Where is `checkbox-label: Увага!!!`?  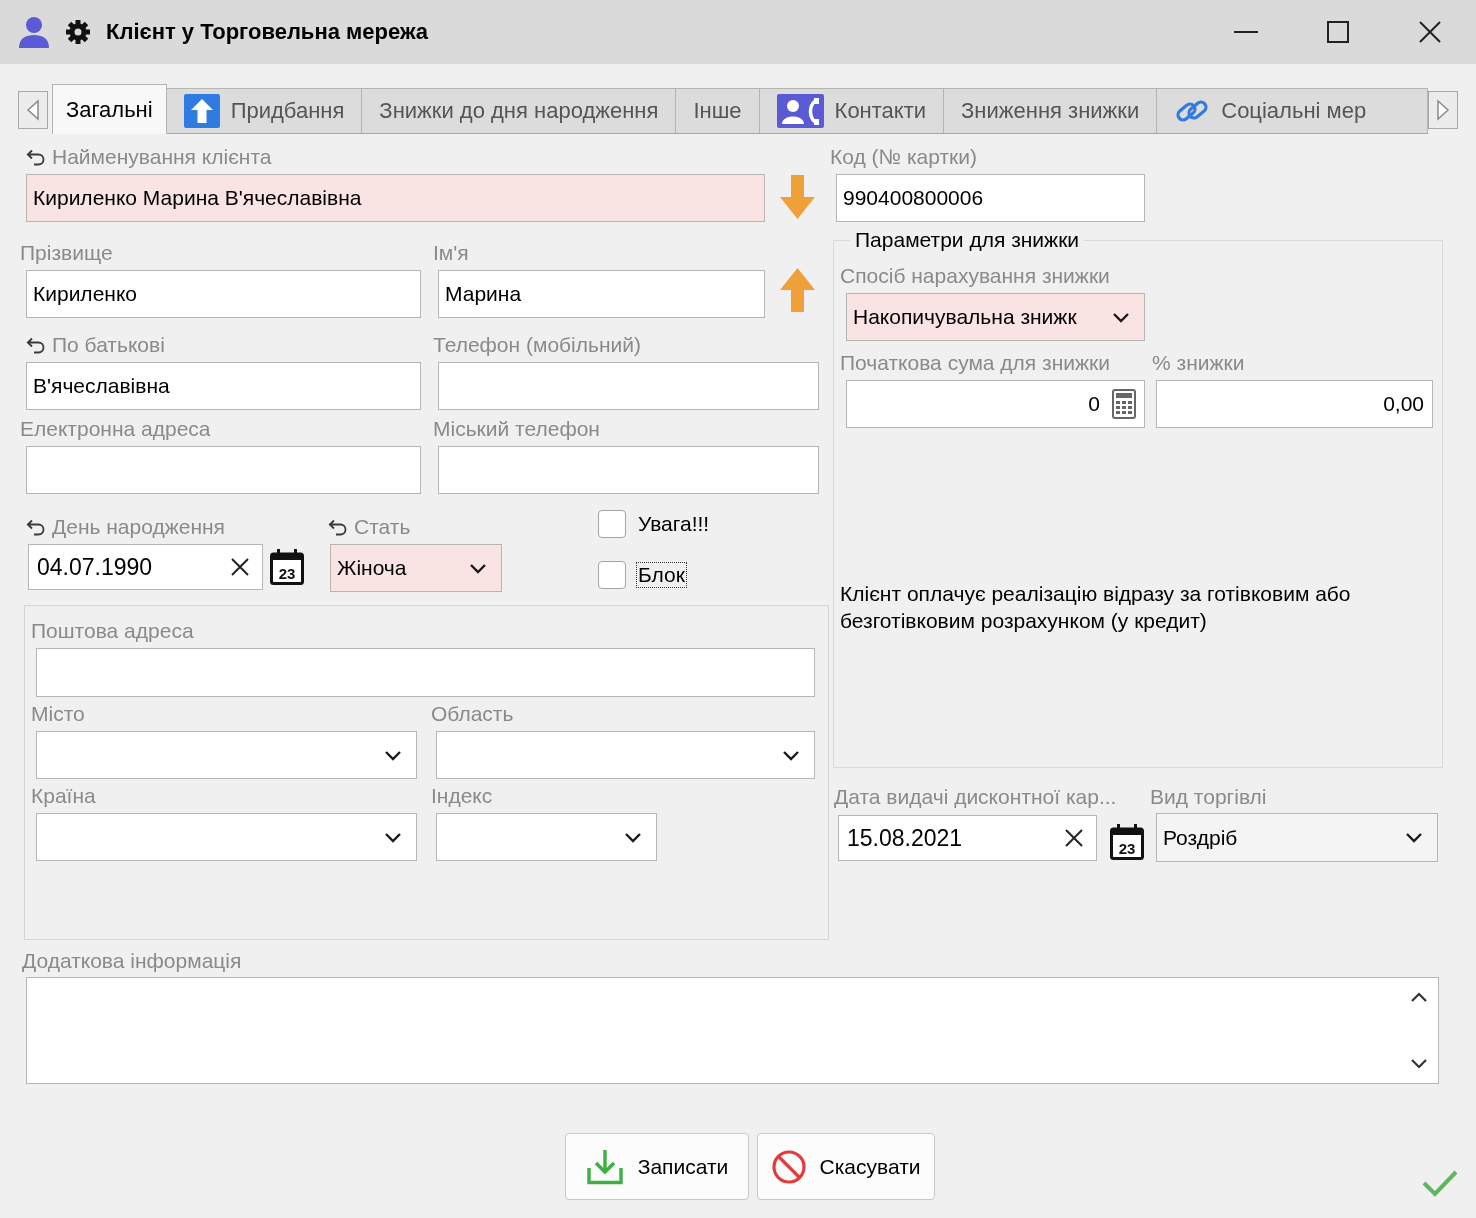
checkbox-label: Увага!!! is located at coordinates (674, 524).